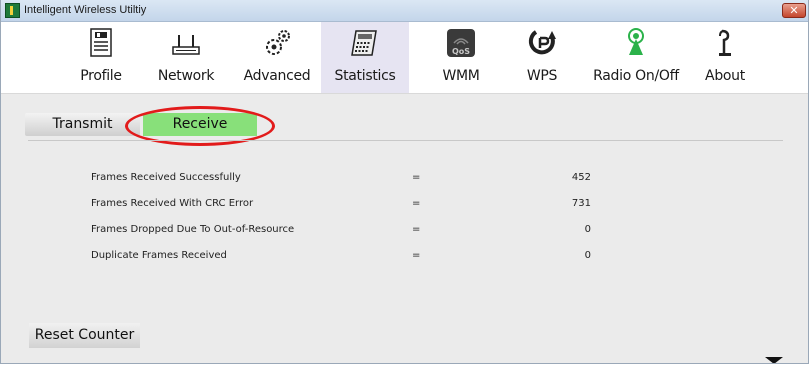 This screenshot has height=365, width=810. I want to click on stat-label: Frames Dropped Due To Out-of-Resource, so click(193, 229).